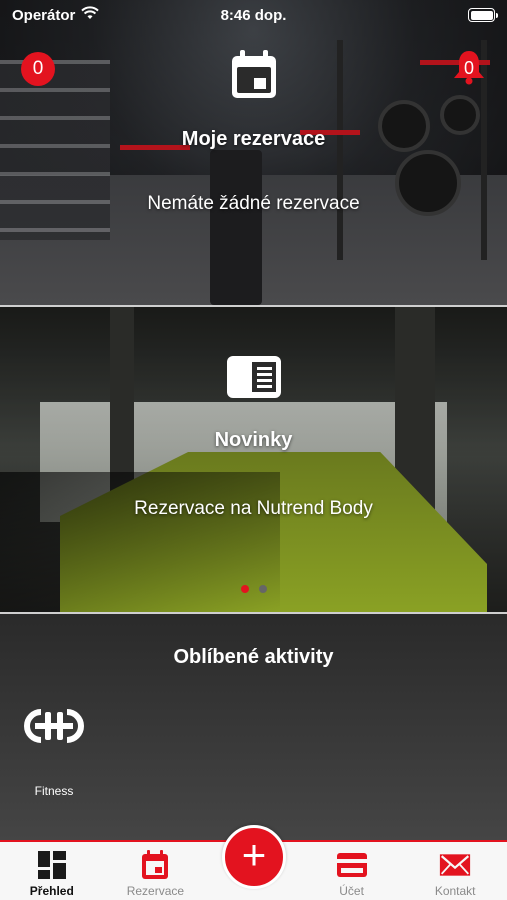  I want to click on wifi-icon, so click(90, 15).